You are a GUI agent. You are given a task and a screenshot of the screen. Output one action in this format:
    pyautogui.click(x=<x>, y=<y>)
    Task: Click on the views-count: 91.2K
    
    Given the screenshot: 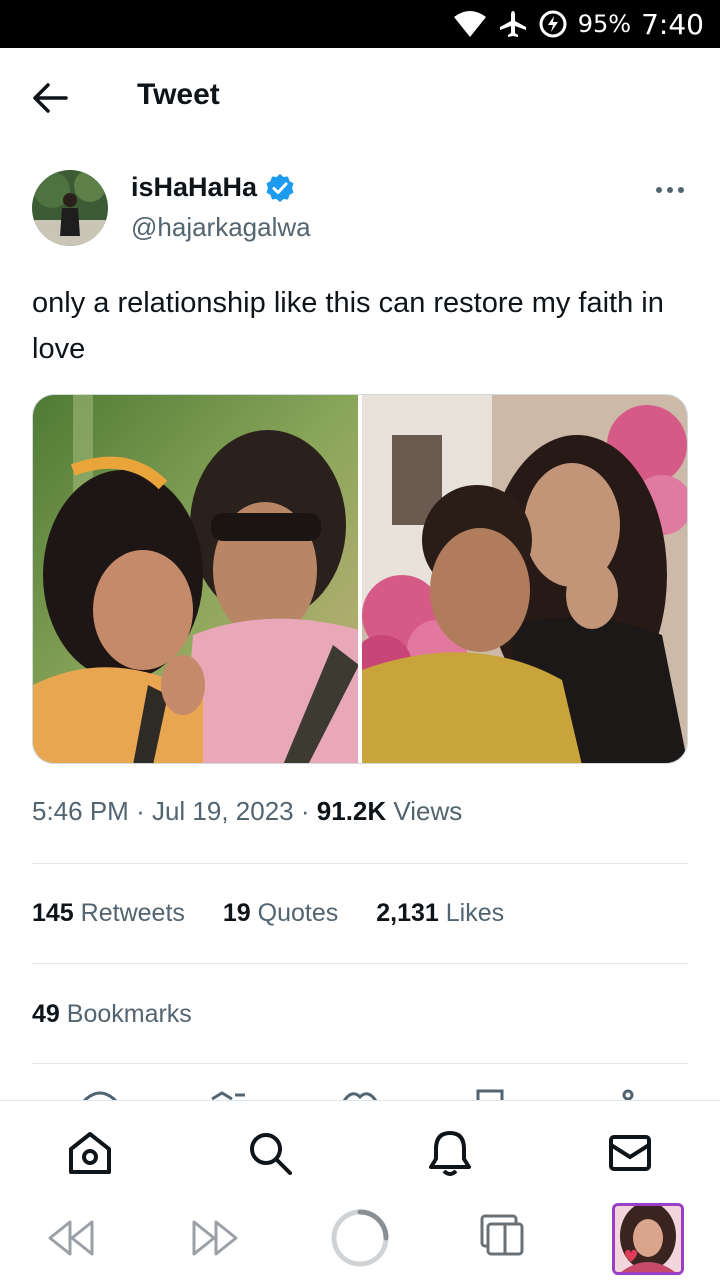 What is the action you would take?
    pyautogui.click(x=351, y=811)
    